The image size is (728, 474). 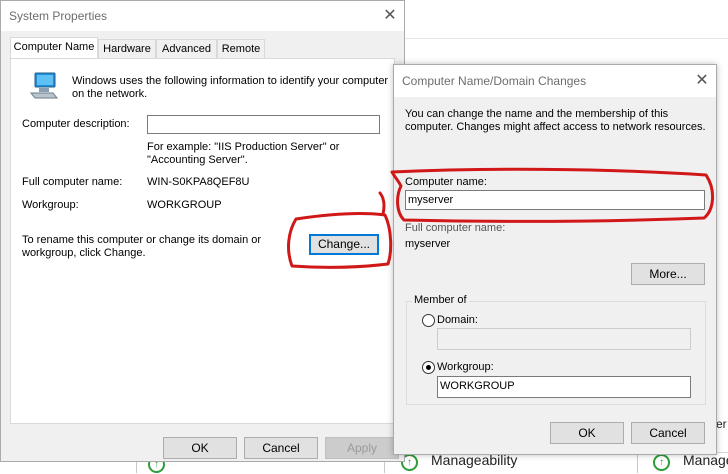 I want to click on domain-input, so click(x=564, y=339).